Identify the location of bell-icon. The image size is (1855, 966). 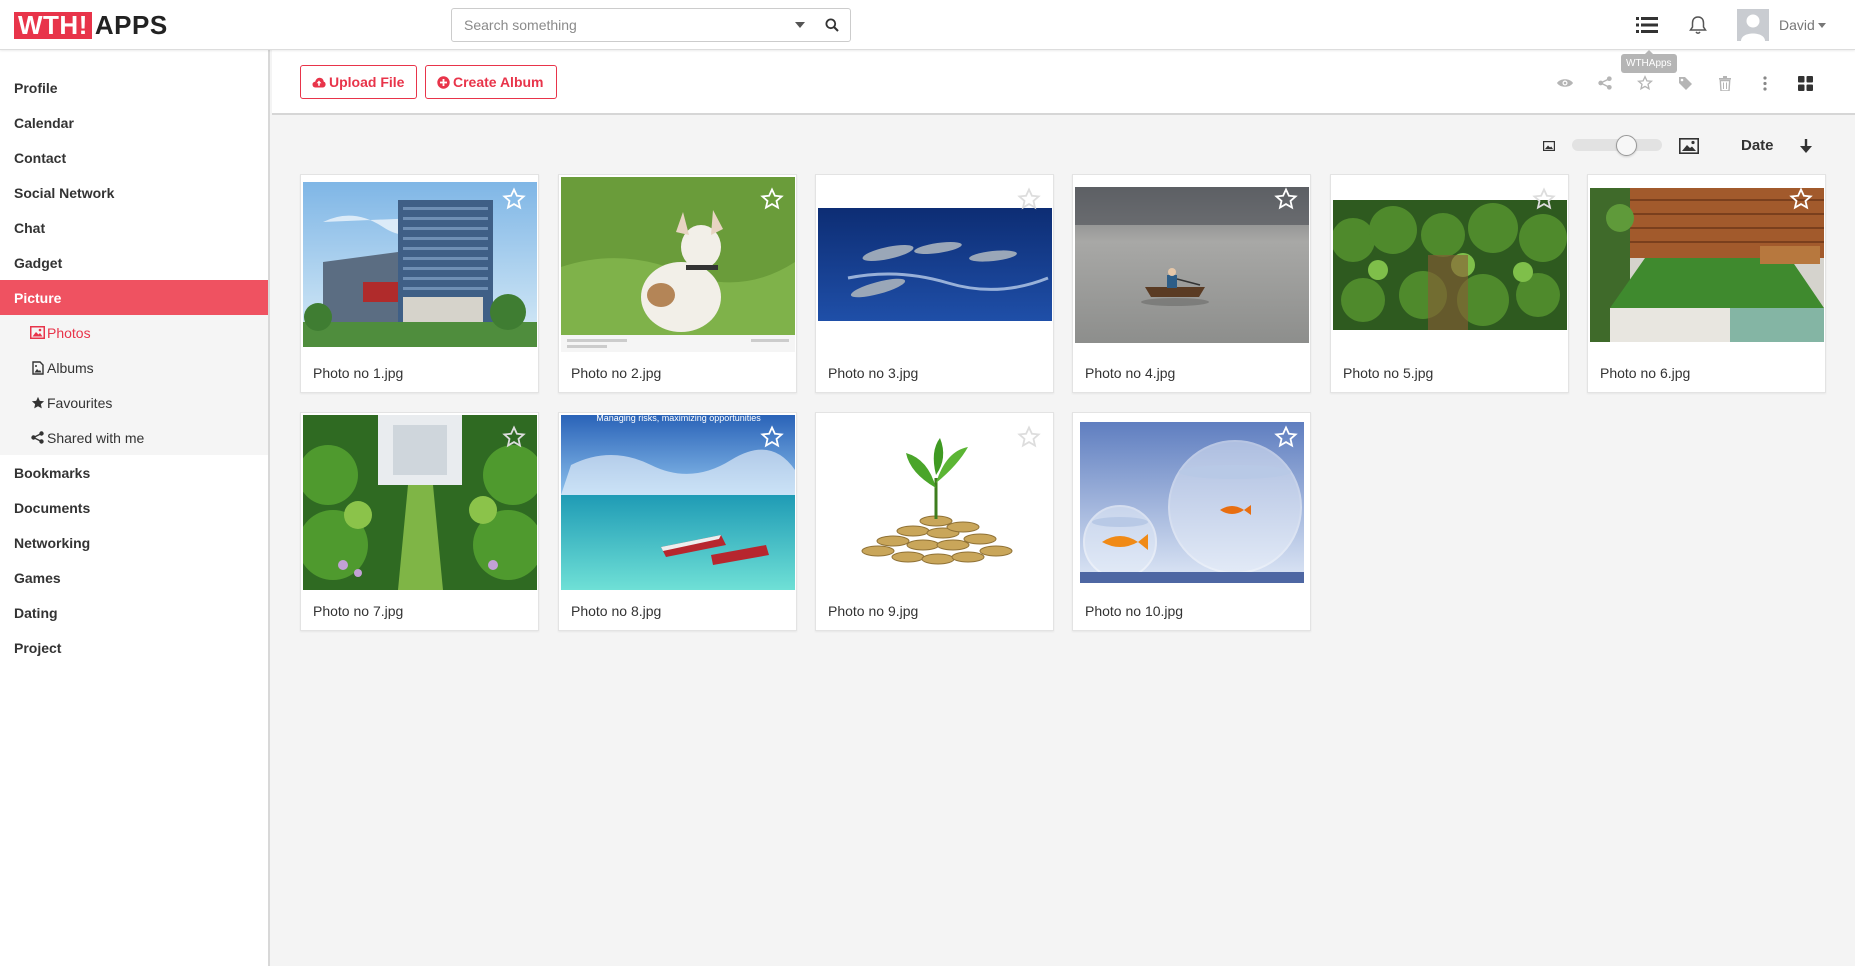
(1698, 25).